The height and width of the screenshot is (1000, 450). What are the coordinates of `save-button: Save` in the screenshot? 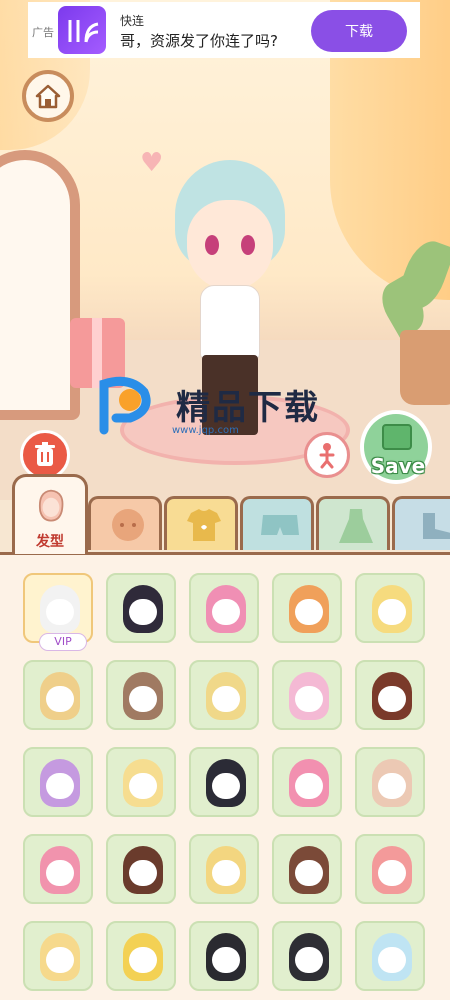 It's located at (396, 447).